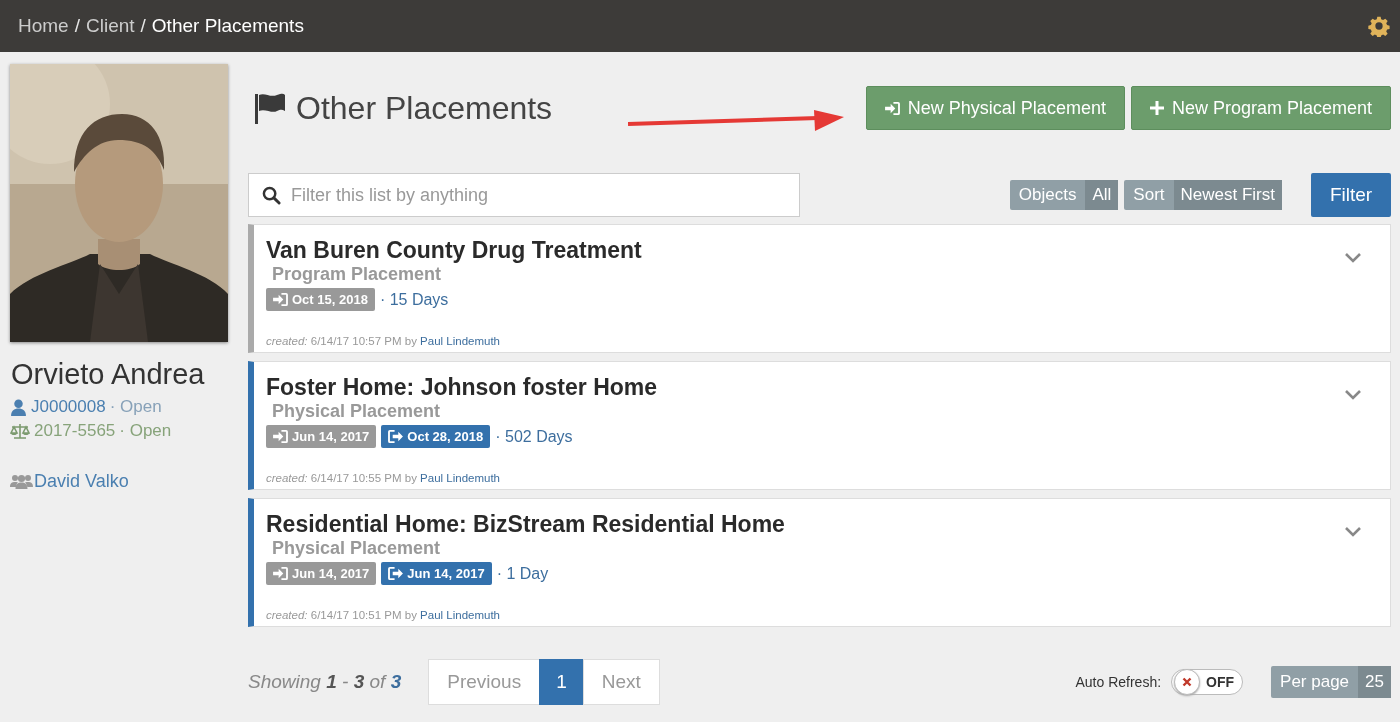 This screenshot has height=722, width=1400. I want to click on objects-dropdown: Objects All, so click(1064, 195).